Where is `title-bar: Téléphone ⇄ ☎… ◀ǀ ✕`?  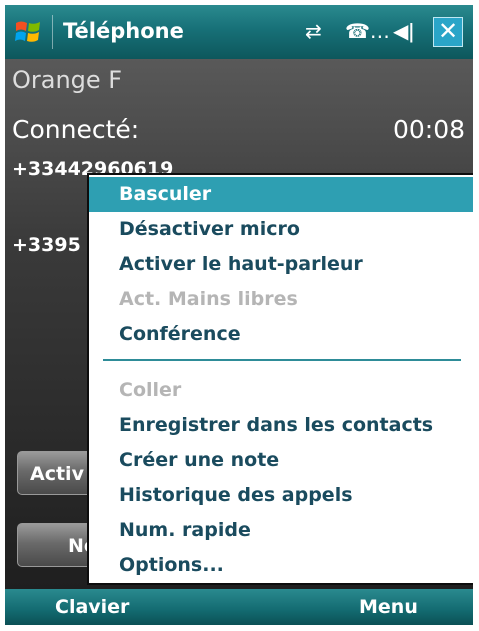
title-bar: Téléphone ⇄ ☎… ◀ǀ ✕ is located at coordinates (239, 32).